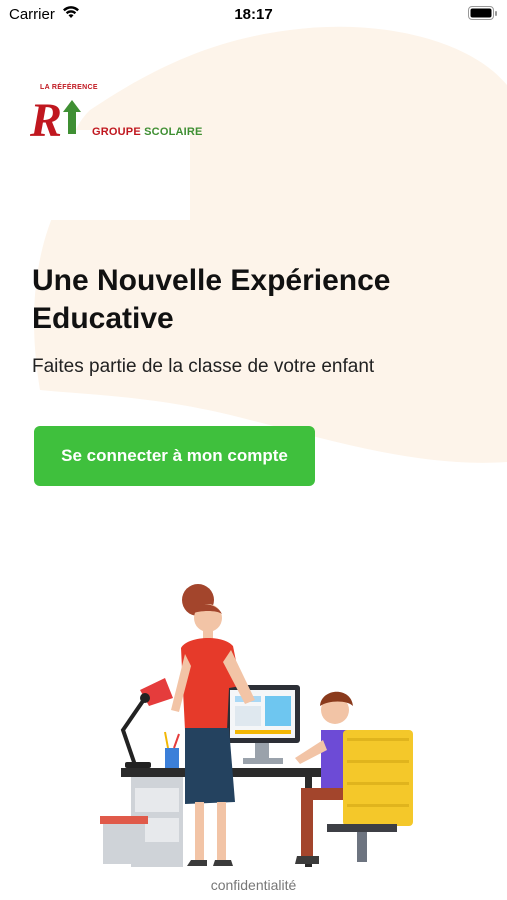 The height and width of the screenshot is (900, 507). What do you see at coordinates (253, 885) in the screenshot?
I see `privacy-link: confidentialité` at bounding box center [253, 885].